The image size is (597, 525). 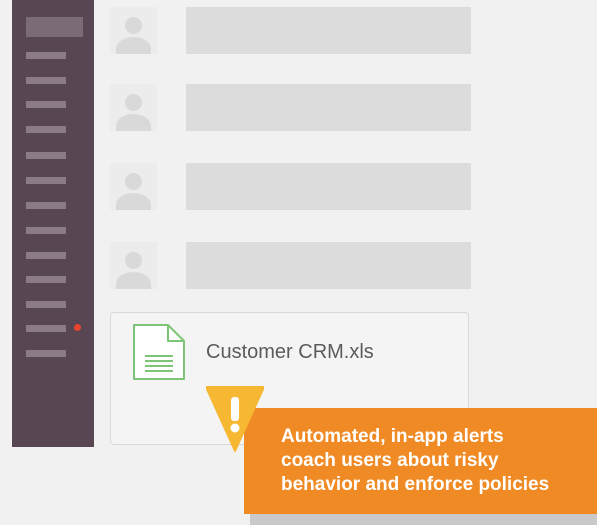 What do you see at coordinates (235, 419) in the screenshot?
I see `warning-icon` at bounding box center [235, 419].